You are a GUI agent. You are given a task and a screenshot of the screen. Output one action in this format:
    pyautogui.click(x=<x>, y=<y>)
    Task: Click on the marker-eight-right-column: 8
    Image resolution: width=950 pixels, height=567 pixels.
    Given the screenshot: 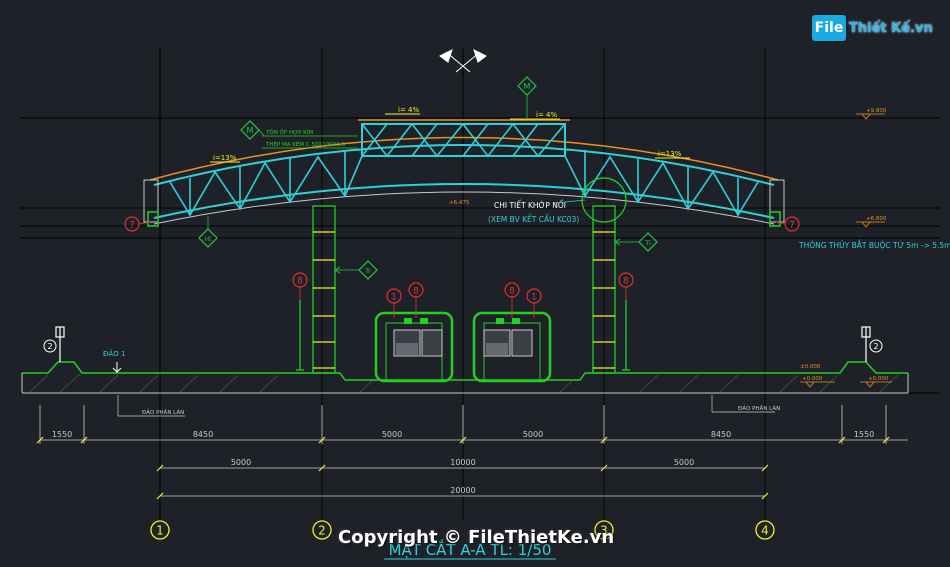 What is the action you would take?
    pyautogui.click(x=626, y=286)
    